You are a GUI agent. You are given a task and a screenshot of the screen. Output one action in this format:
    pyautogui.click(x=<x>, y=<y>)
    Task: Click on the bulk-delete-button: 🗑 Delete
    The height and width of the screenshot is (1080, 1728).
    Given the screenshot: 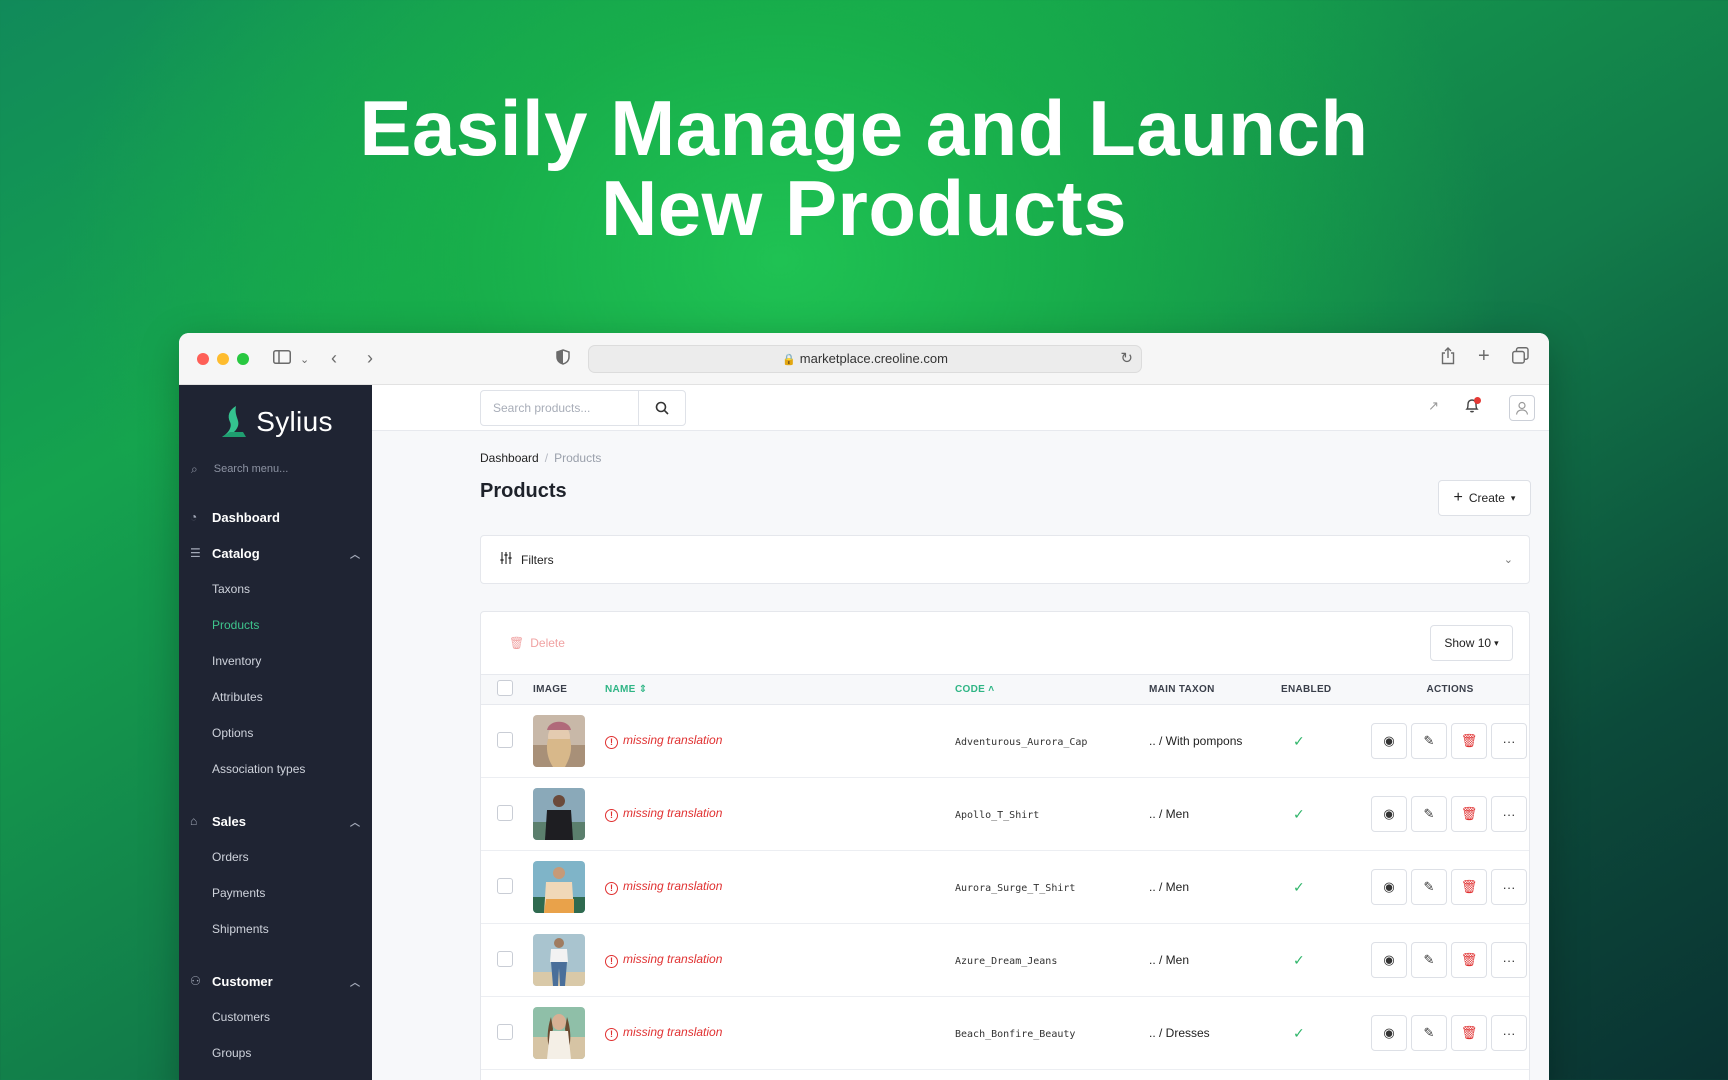 What is the action you would take?
    pyautogui.click(x=537, y=643)
    